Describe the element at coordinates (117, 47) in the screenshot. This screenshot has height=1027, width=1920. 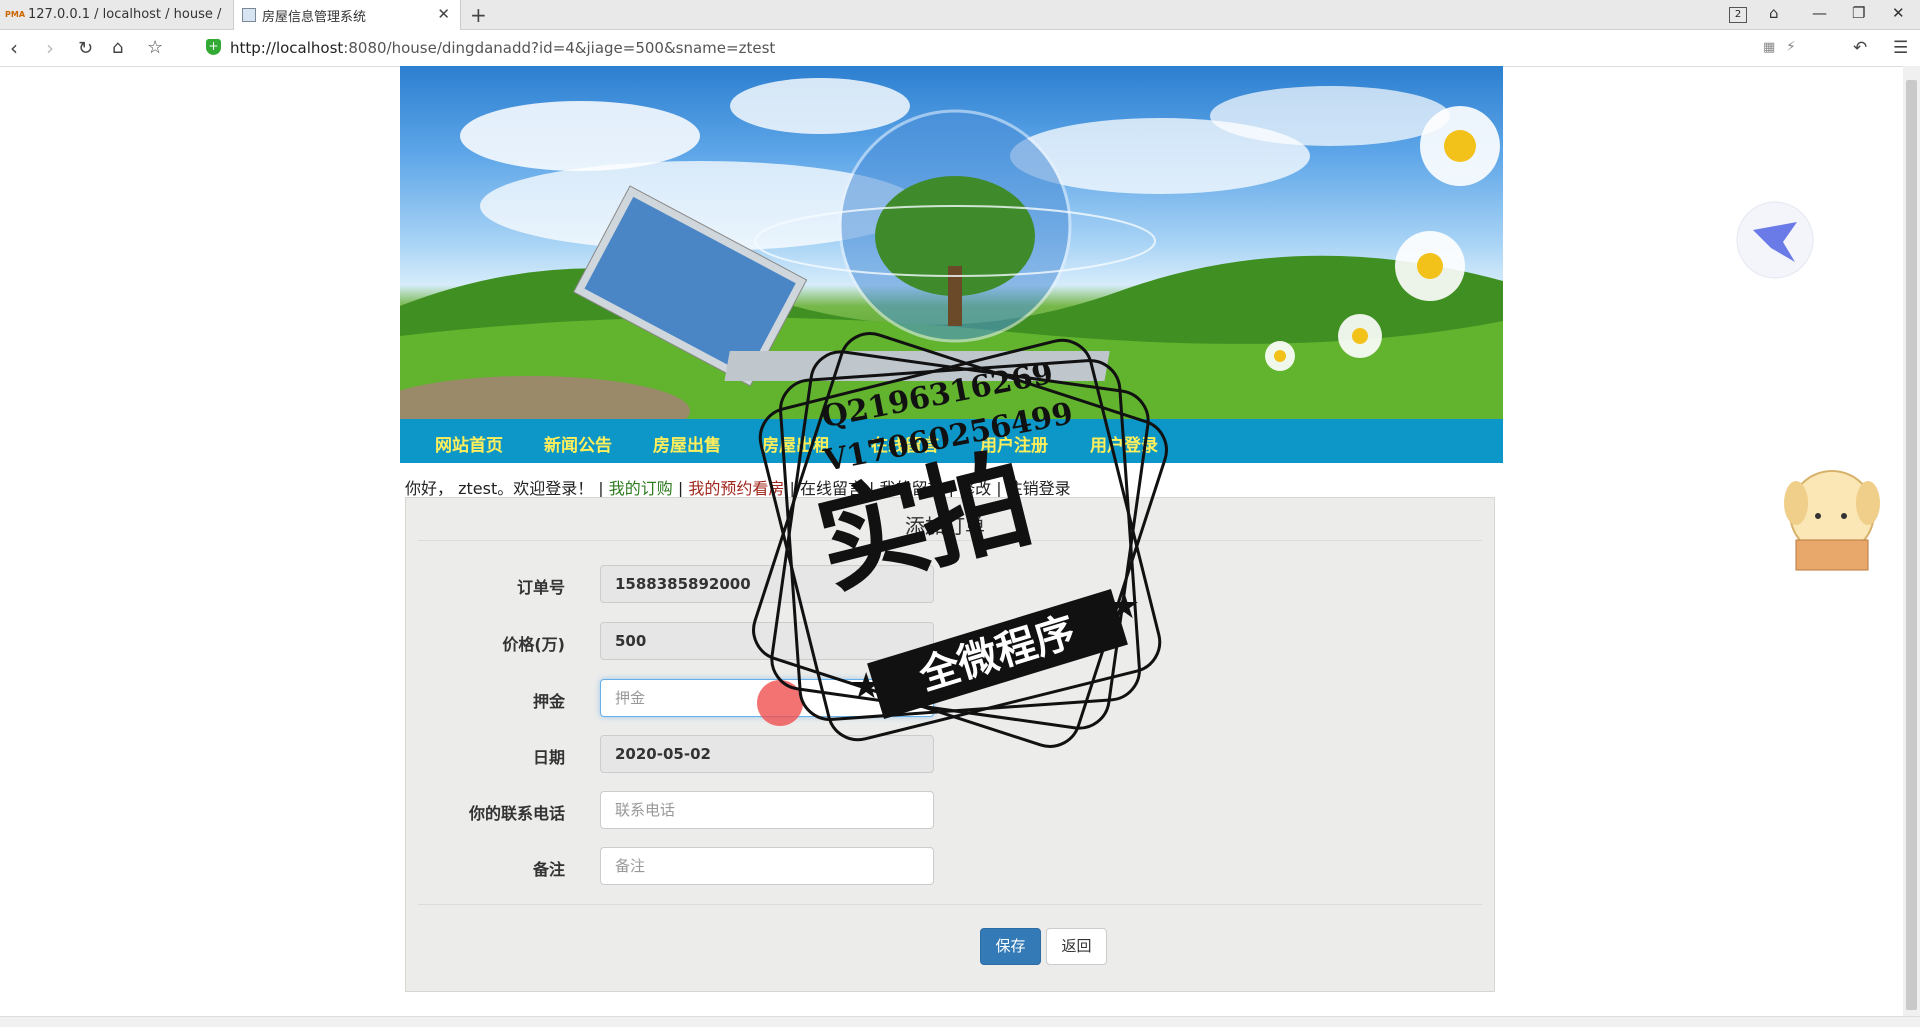
I see `home-icon: ⌂` at that location.